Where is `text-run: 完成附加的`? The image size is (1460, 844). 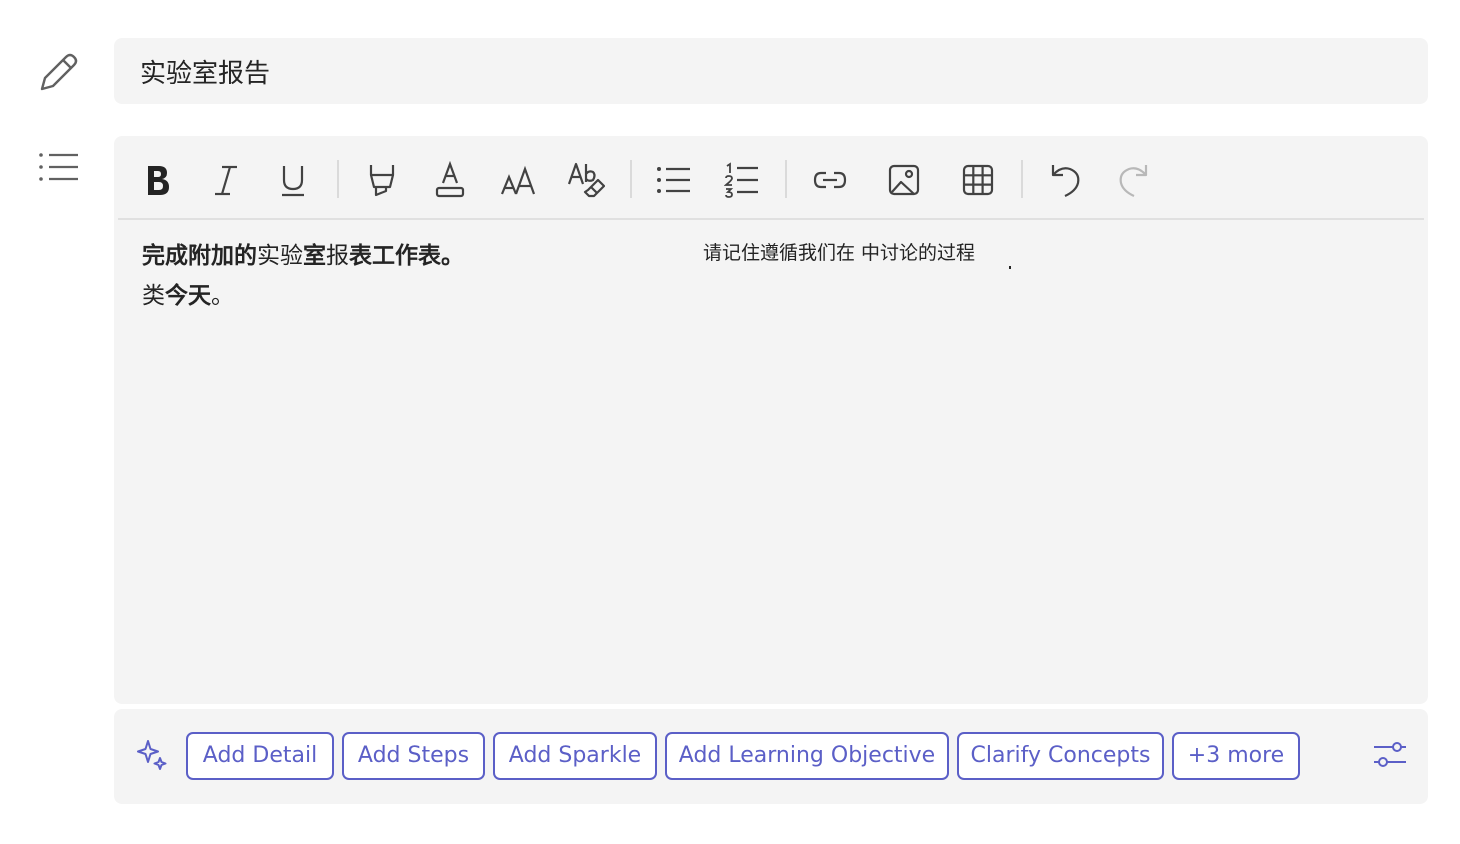
text-run: 完成附加的 is located at coordinates (199, 256).